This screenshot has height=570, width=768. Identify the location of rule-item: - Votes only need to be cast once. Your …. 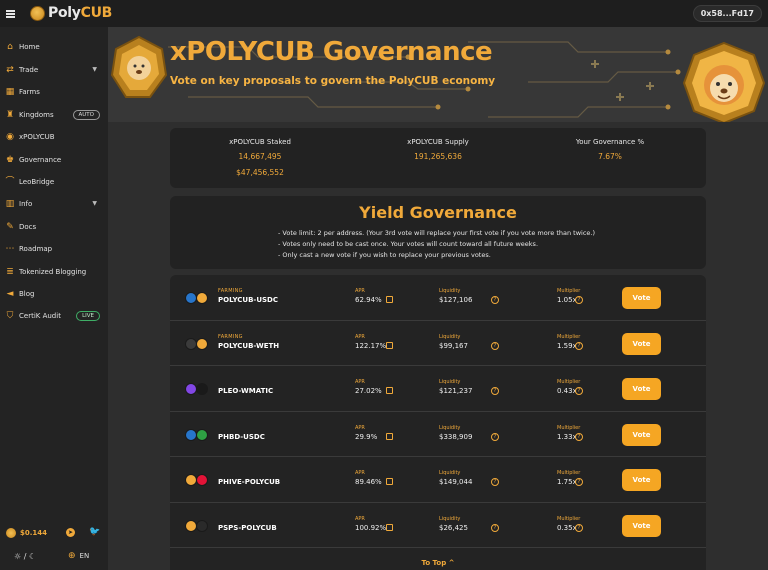
(408, 244).